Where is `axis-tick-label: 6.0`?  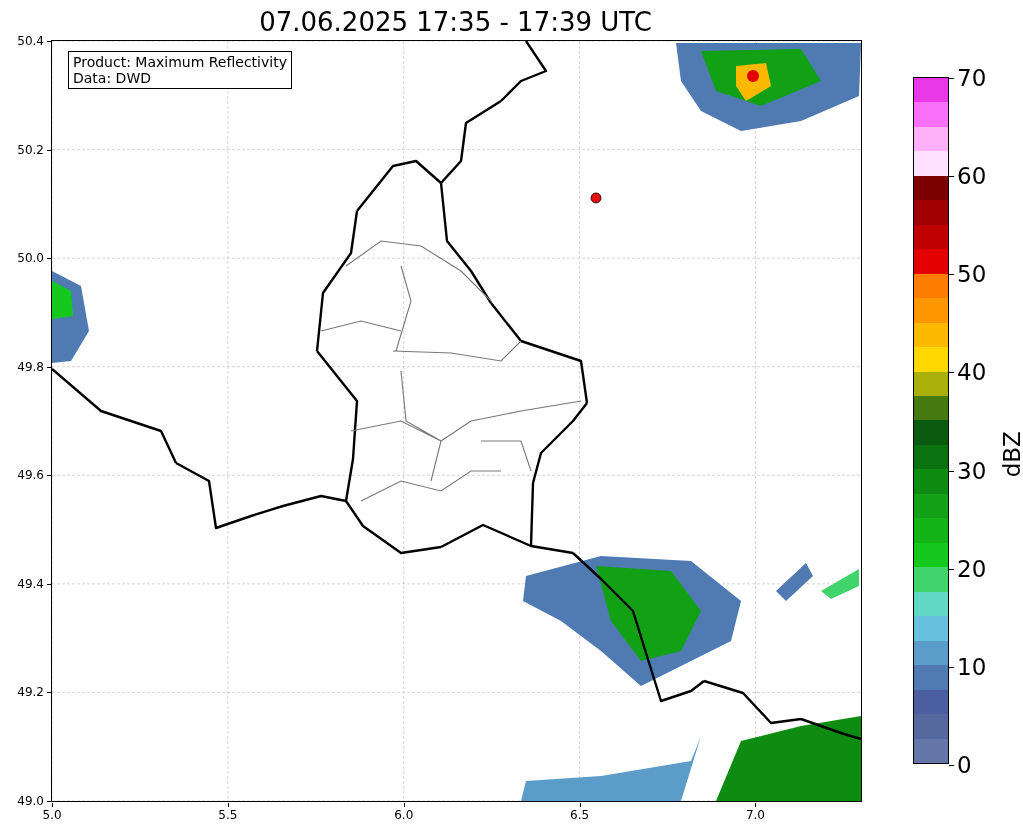
axis-tick-label: 6.0 is located at coordinates (404, 815).